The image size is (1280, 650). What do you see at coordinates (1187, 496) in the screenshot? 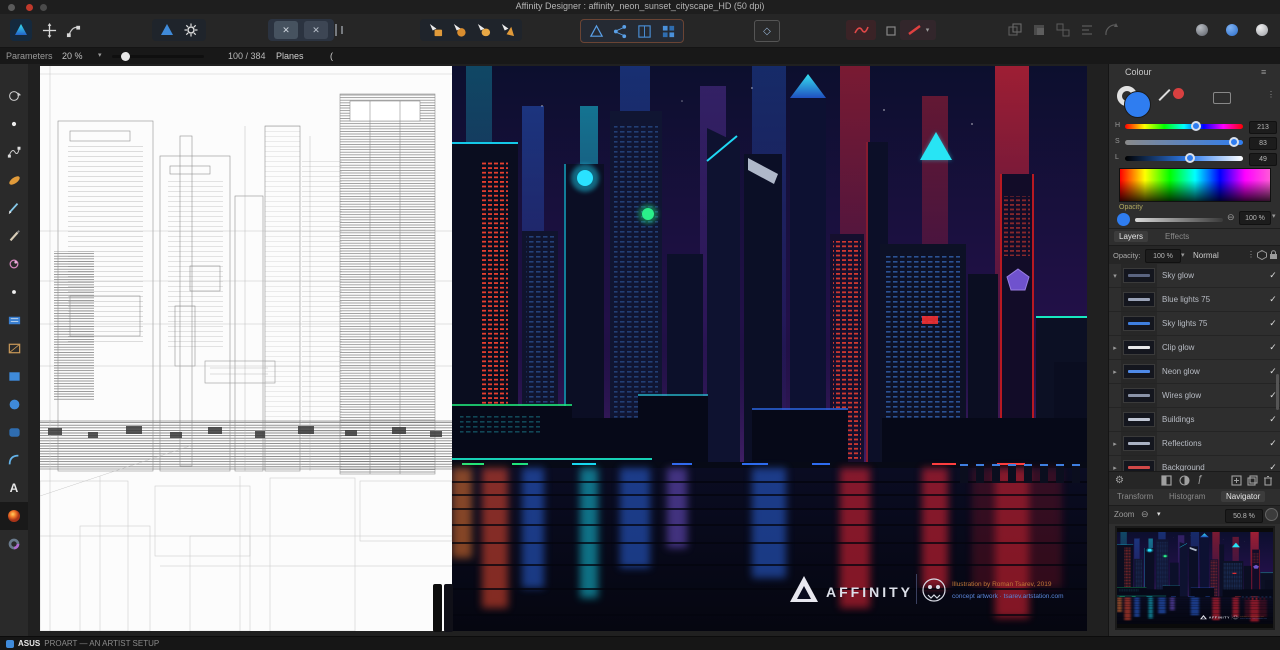
I see `tab-histogram: Histogram` at bounding box center [1187, 496].